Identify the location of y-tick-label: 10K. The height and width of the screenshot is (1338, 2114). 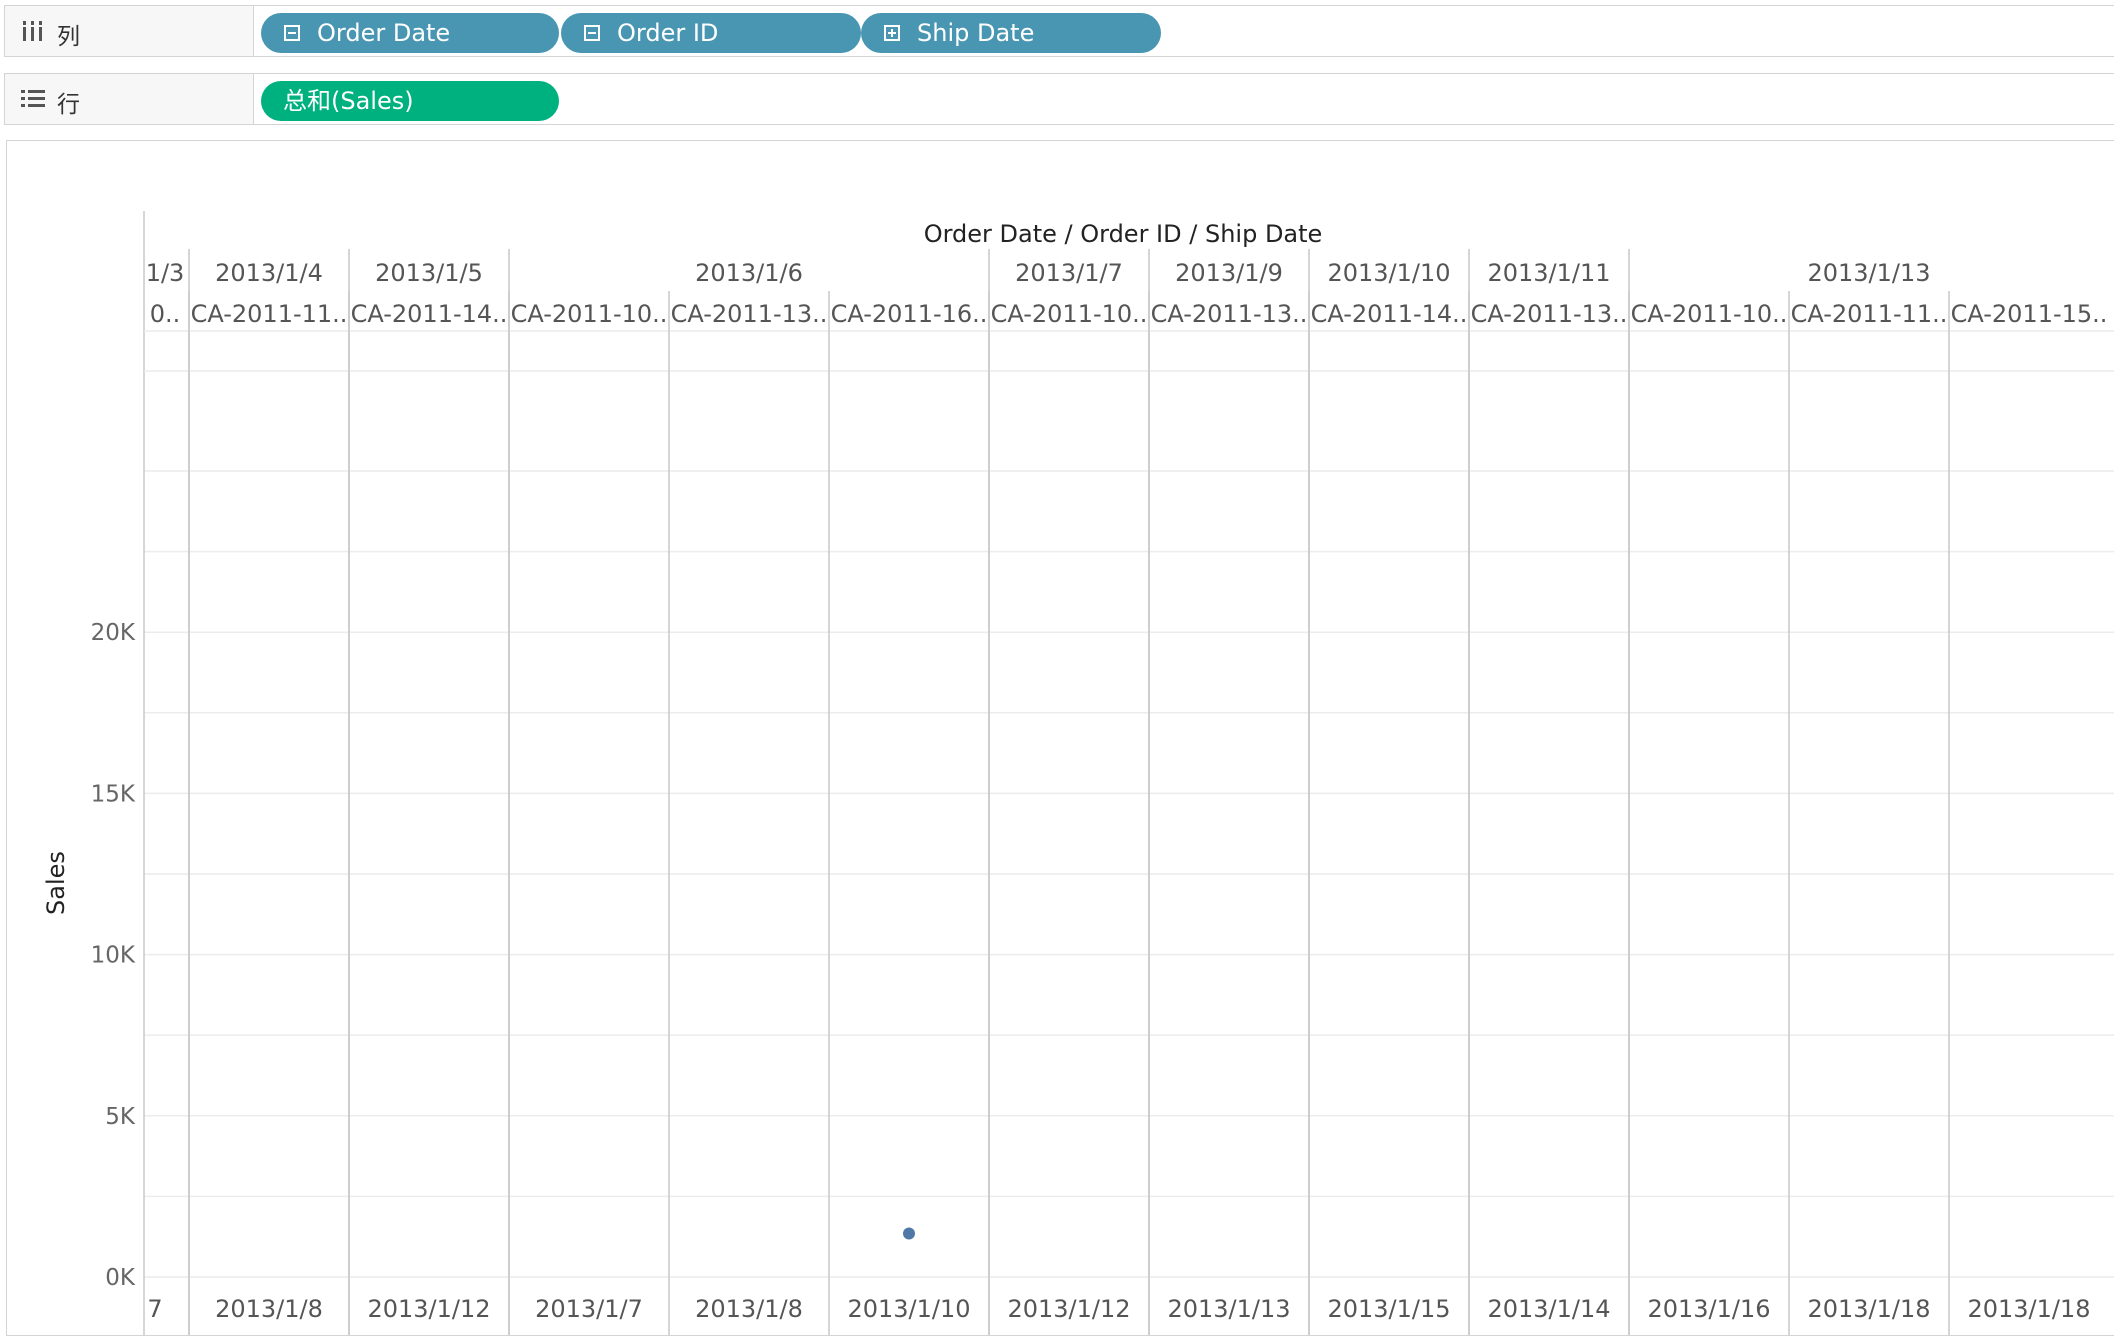
(113, 956).